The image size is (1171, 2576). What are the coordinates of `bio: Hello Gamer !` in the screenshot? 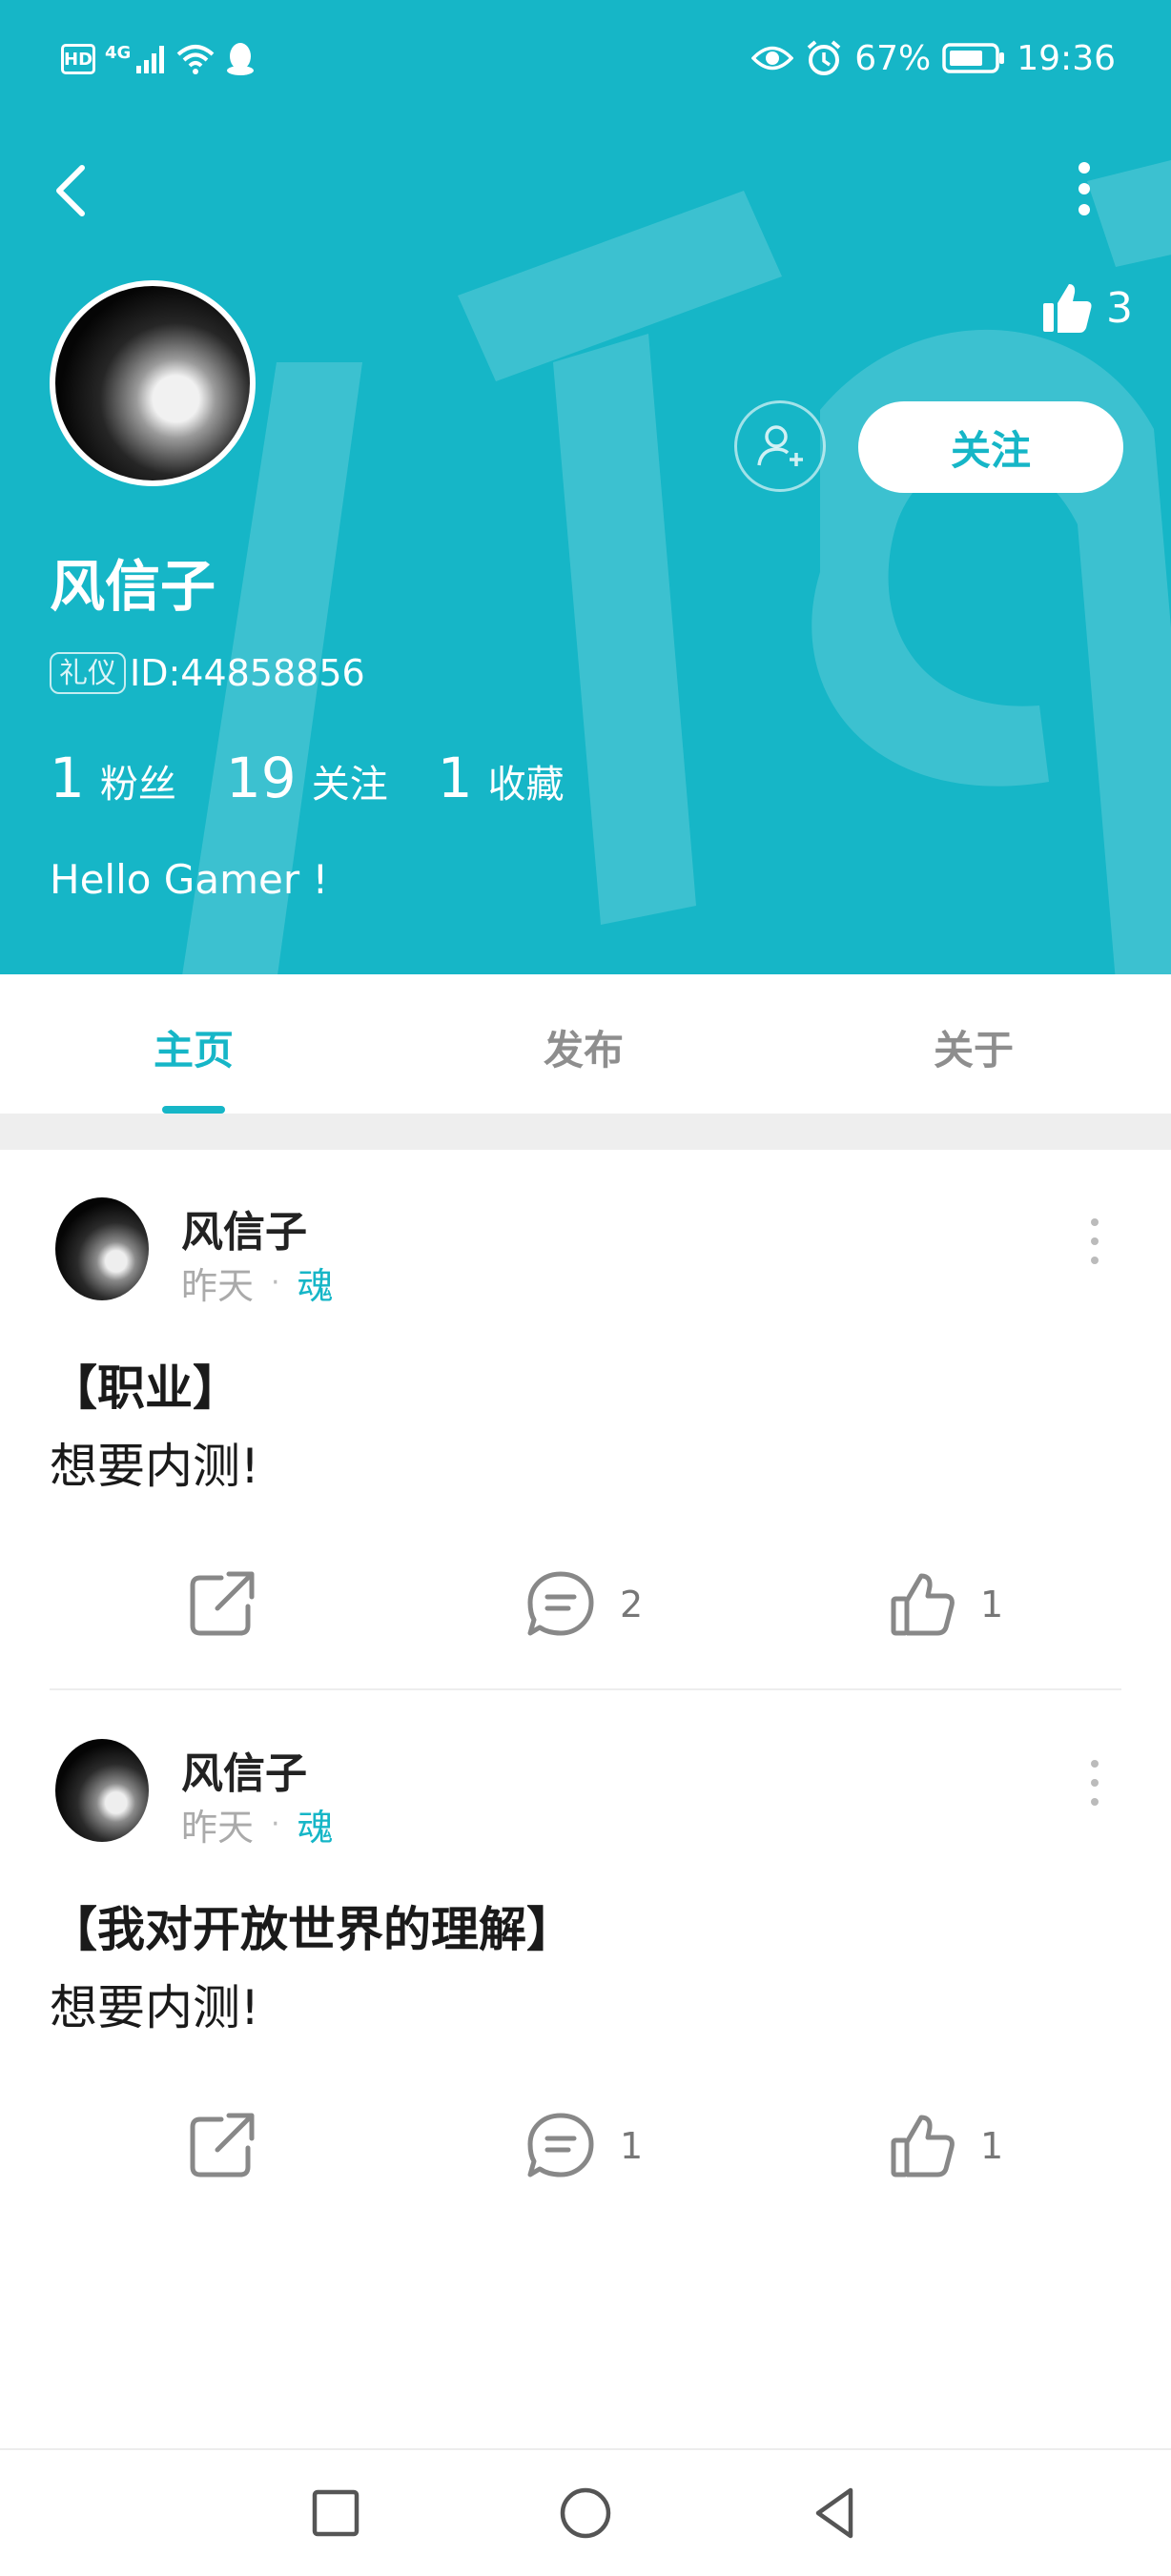 It's located at (189, 879).